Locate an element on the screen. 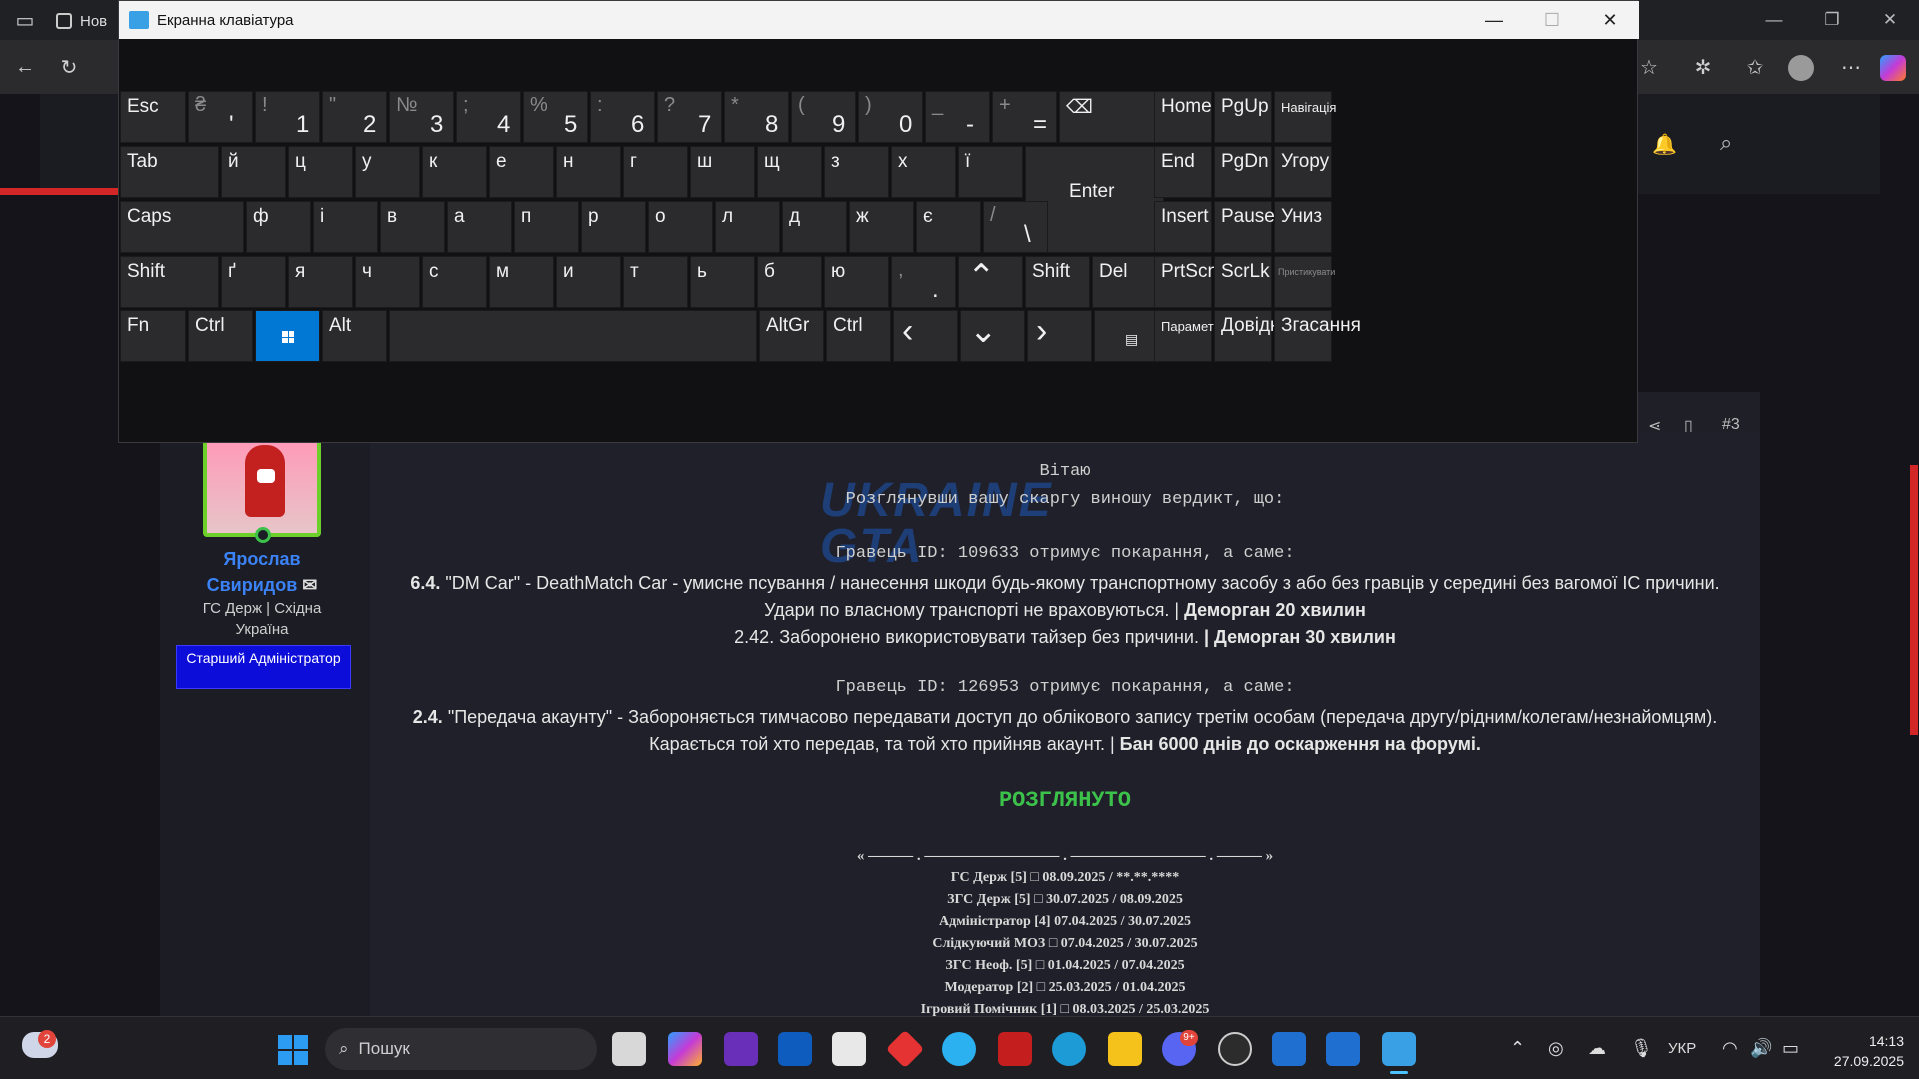  key-у: у is located at coordinates (387, 172).